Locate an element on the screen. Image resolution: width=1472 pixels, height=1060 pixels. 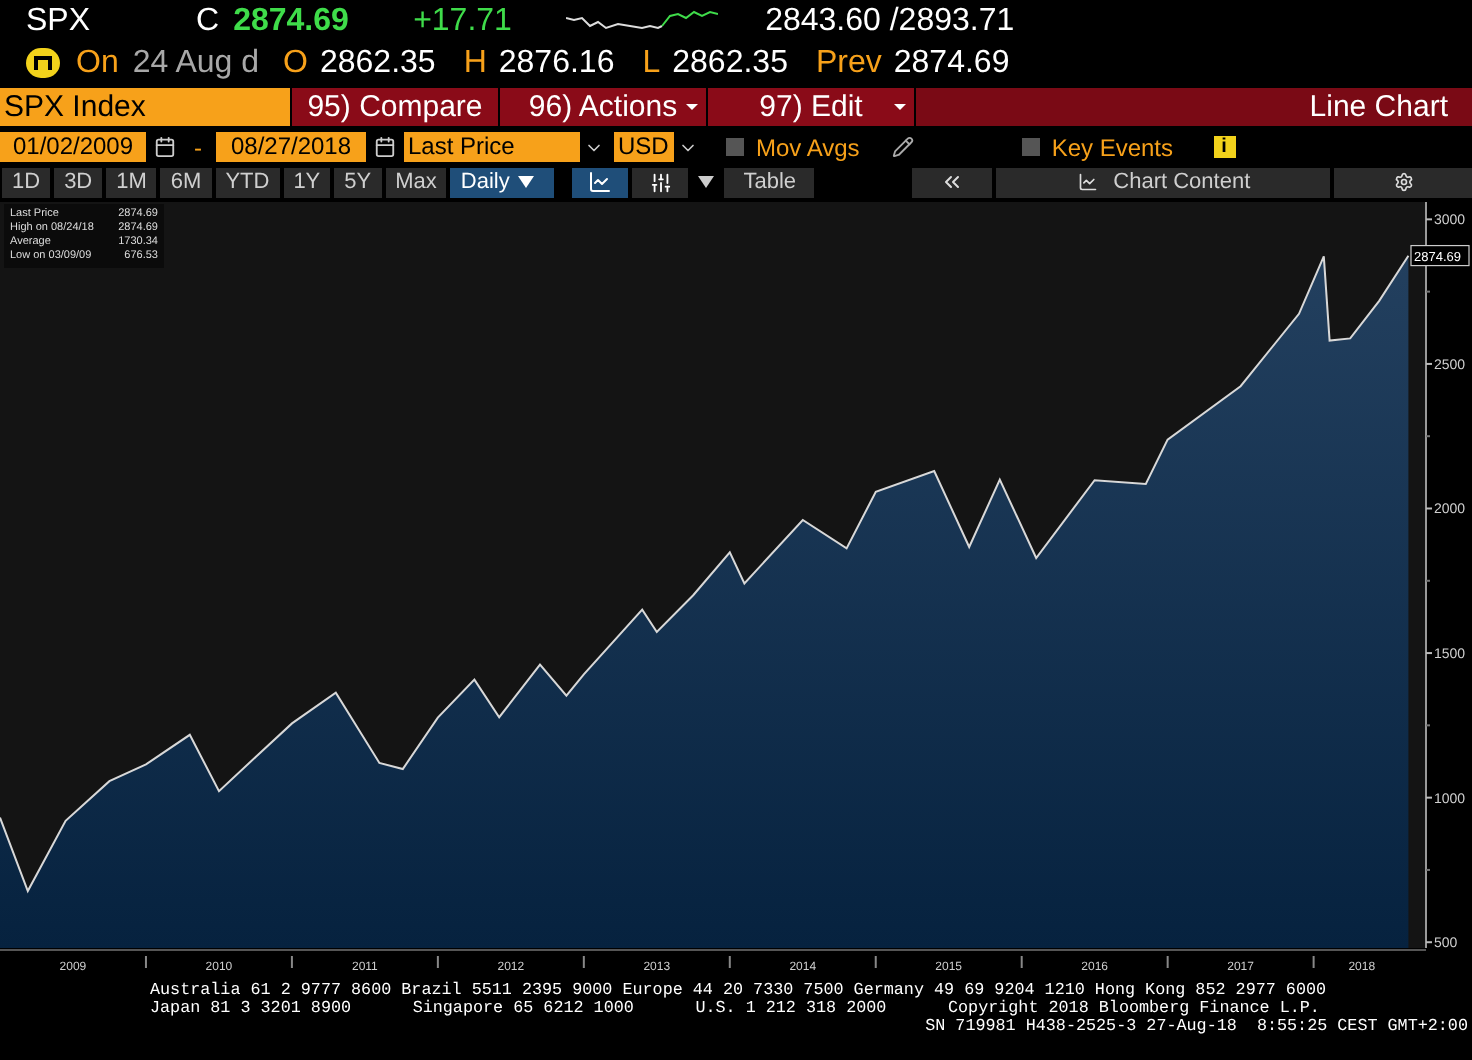
frequency-dropdown: Daily is located at coordinates (502, 182).